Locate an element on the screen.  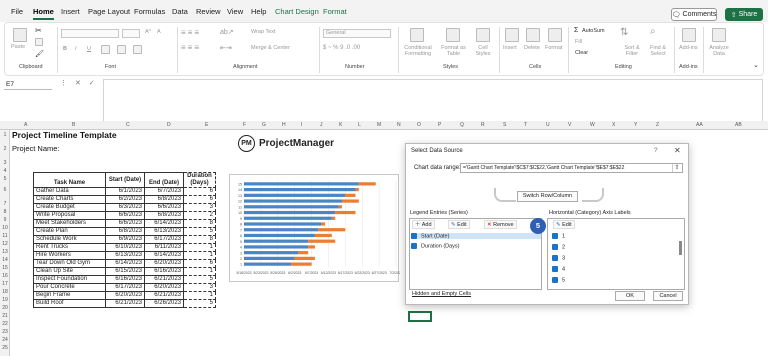
wrap-text-button: Wrap Text is located at coordinates (263, 32).